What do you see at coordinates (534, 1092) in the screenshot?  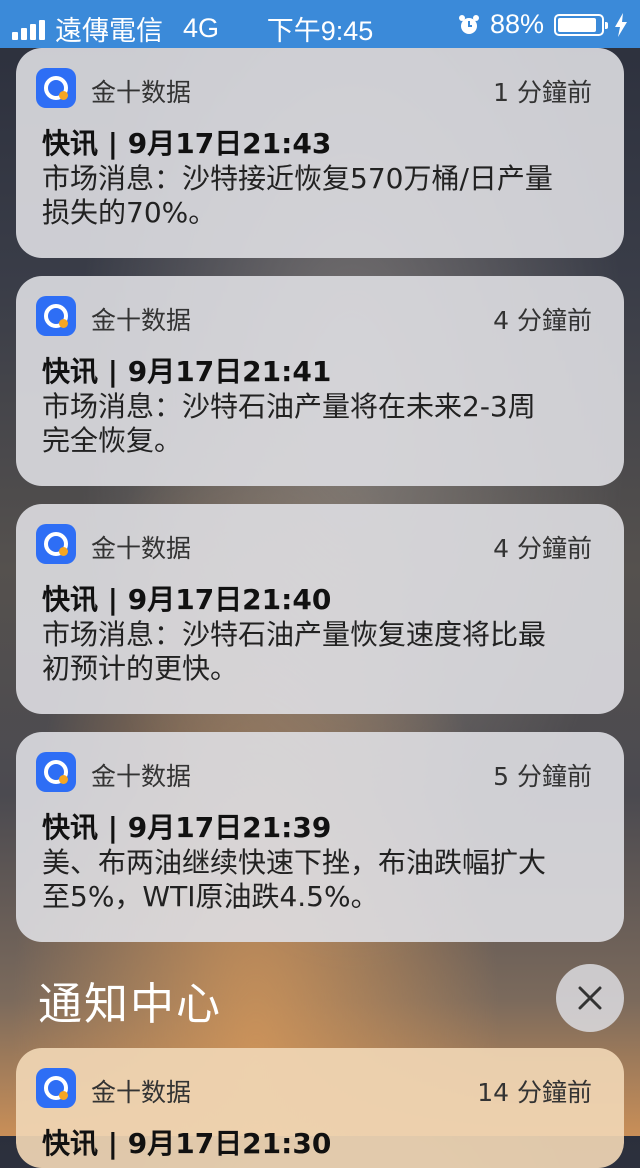 I see `notification-time: 14 分鐘前` at bounding box center [534, 1092].